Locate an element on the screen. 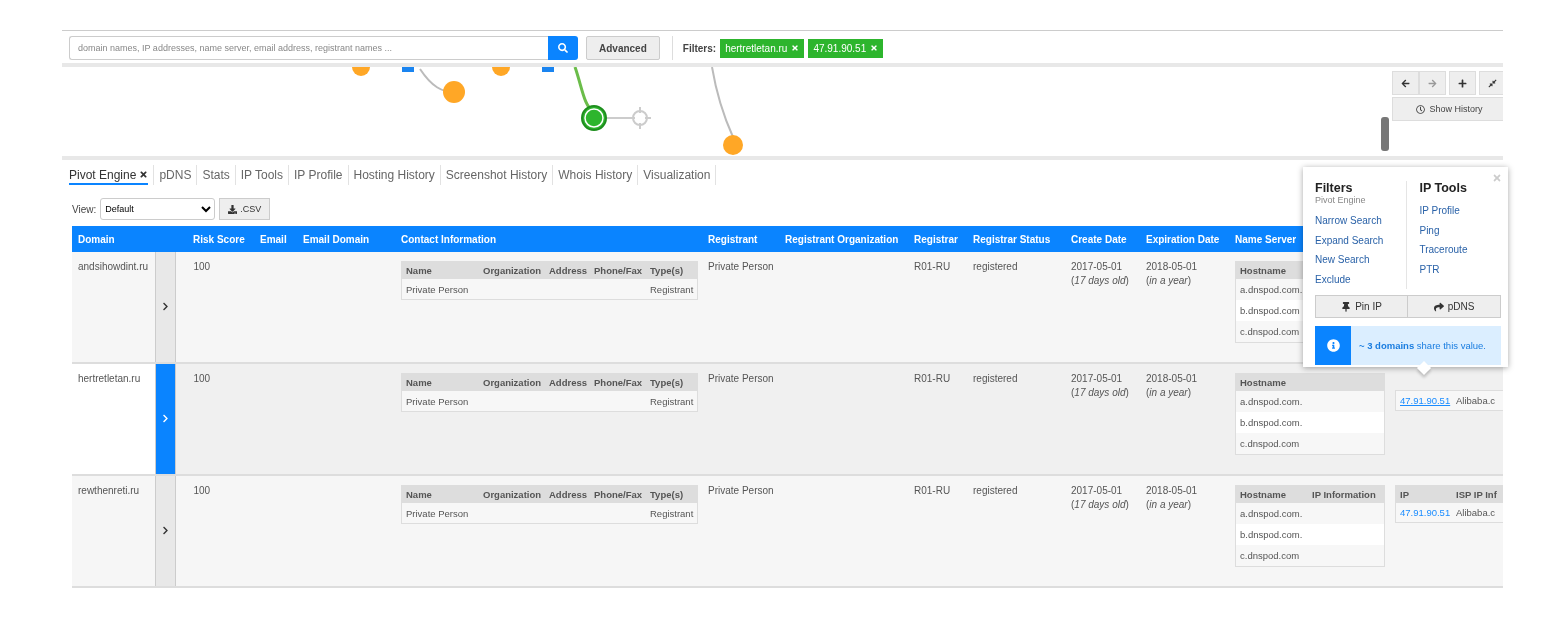 The image size is (1568, 618). column-header: Registrant Organization is located at coordinates (841, 239).